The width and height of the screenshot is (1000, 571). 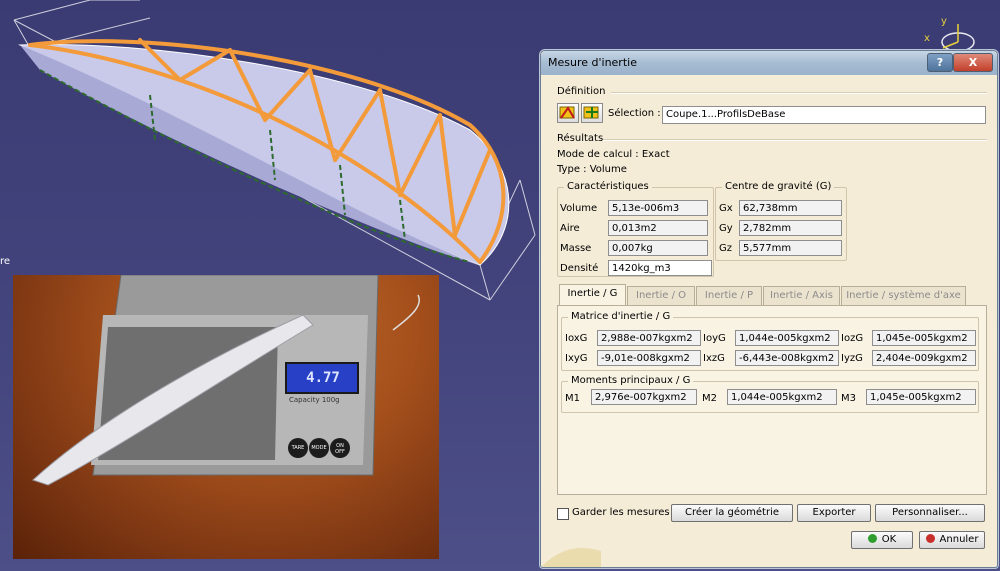 What do you see at coordinates (924, 358) in the screenshot?
I see `iyzg-field: 2,404e-009kgxm2` at bounding box center [924, 358].